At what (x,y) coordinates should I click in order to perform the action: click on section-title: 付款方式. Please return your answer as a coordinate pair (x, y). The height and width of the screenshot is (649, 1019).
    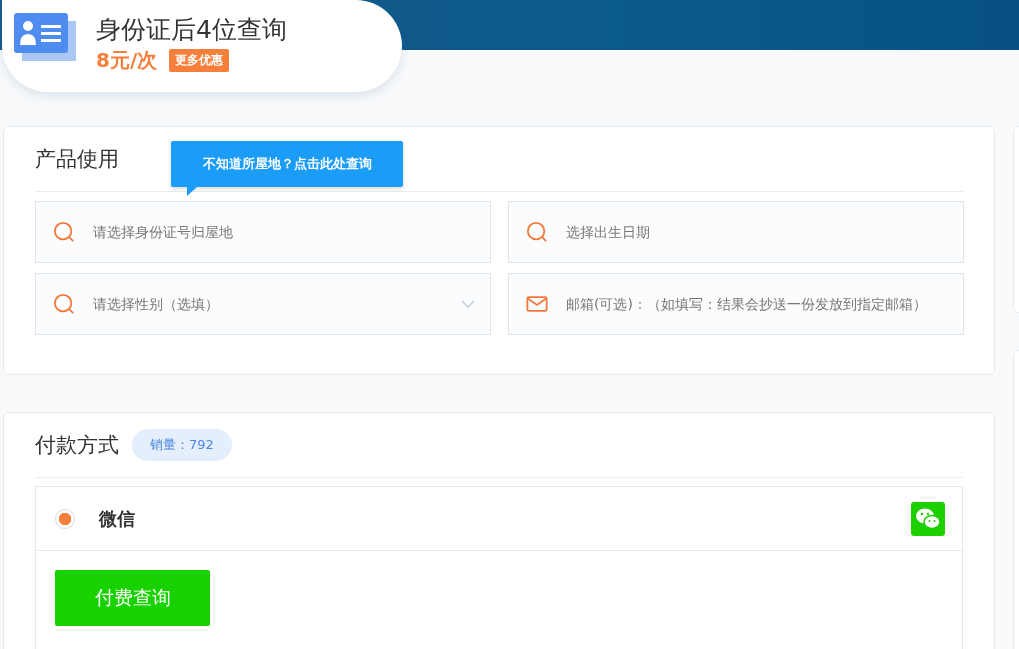
    Looking at the image, I should click on (77, 445).